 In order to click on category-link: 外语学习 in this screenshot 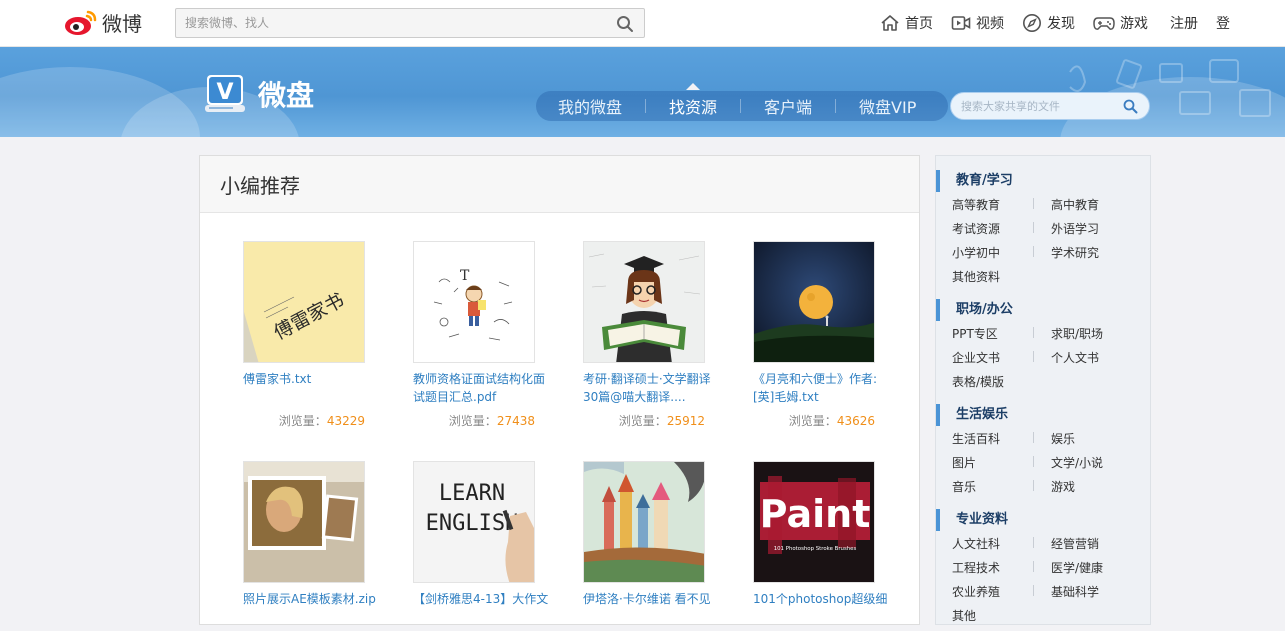, I will do `click(1075, 228)`.